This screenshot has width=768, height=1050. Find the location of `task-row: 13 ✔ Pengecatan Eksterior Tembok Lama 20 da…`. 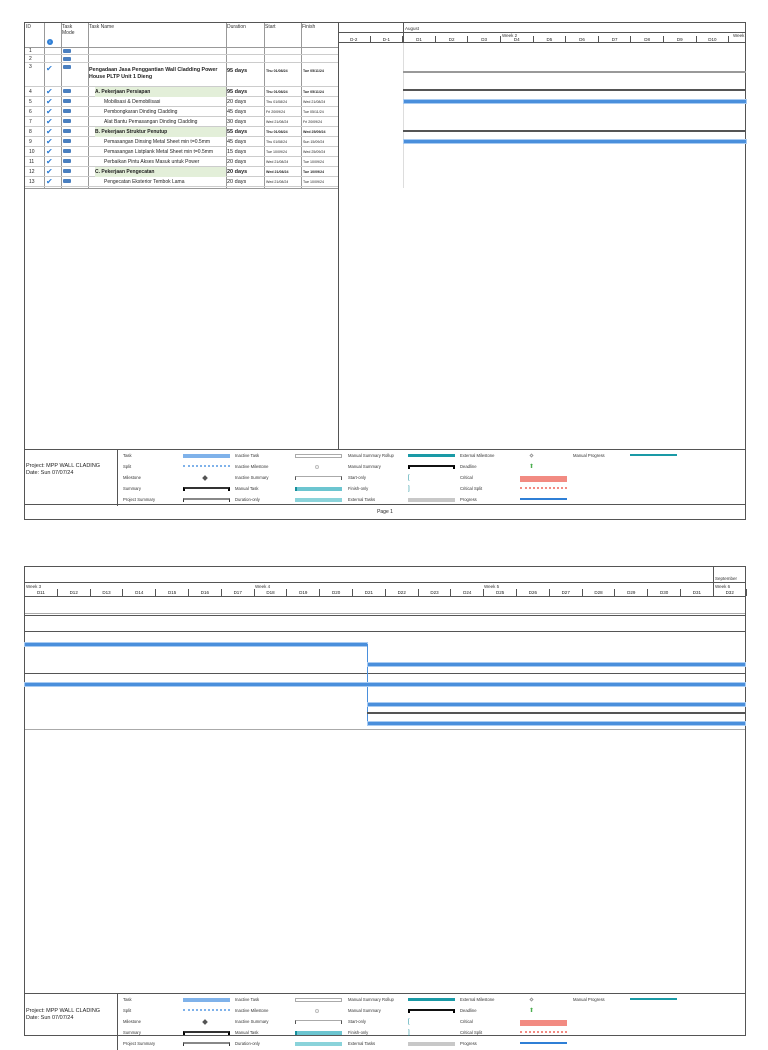

task-row: 13 ✔ Pengecatan Eksterior Tembok Lama 20 da… is located at coordinates (181, 182).